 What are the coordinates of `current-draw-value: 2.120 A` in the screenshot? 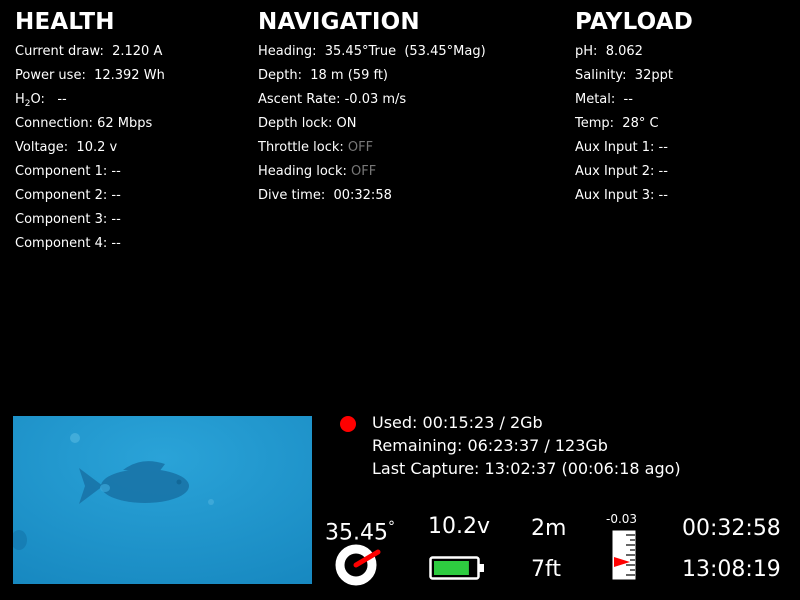 It's located at (137, 51).